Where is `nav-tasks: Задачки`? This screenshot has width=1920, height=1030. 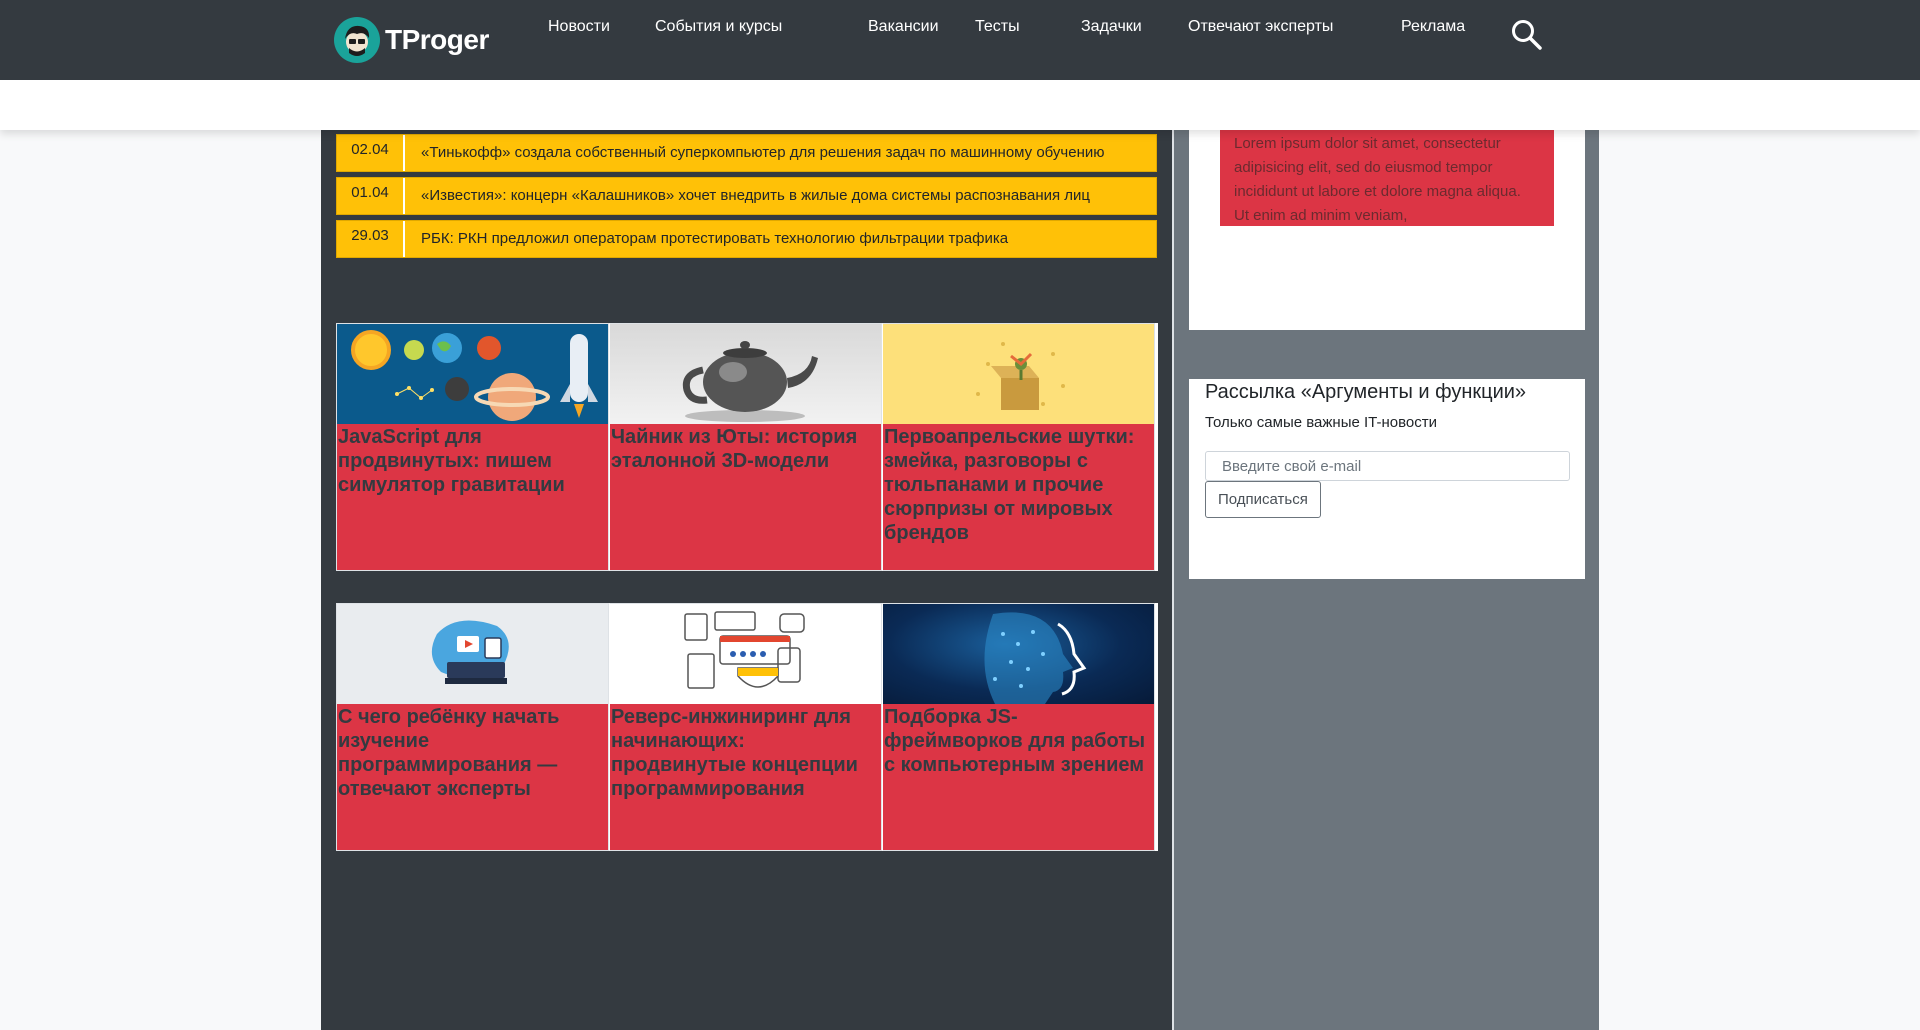 nav-tasks: Задачки is located at coordinates (1111, 27).